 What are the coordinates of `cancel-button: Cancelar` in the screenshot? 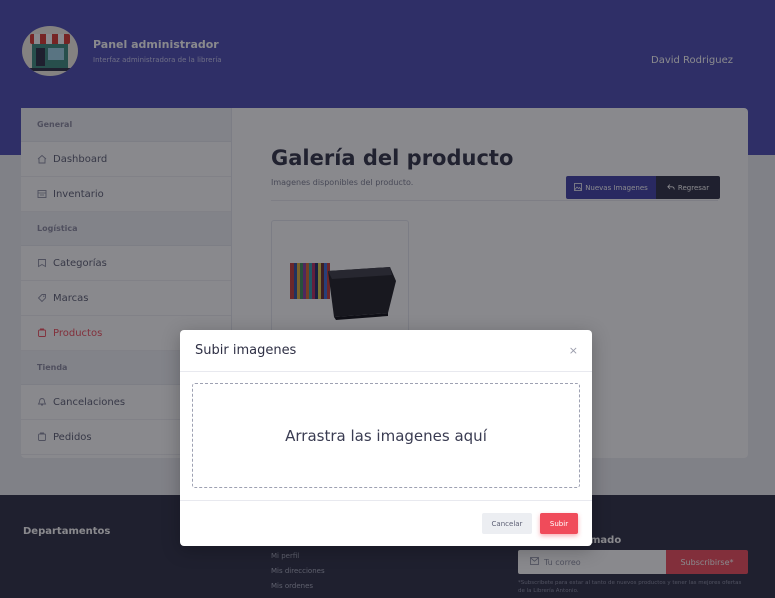 It's located at (507, 523).